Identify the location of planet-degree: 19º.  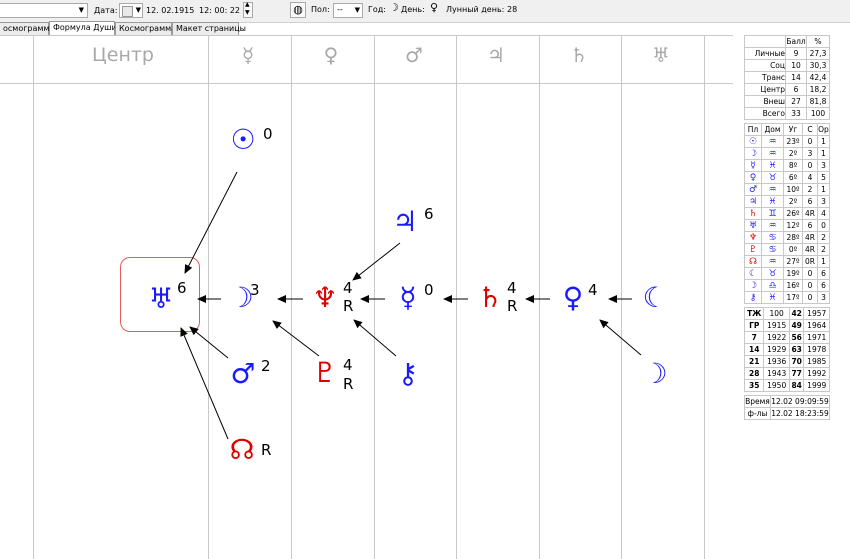
(793, 273).